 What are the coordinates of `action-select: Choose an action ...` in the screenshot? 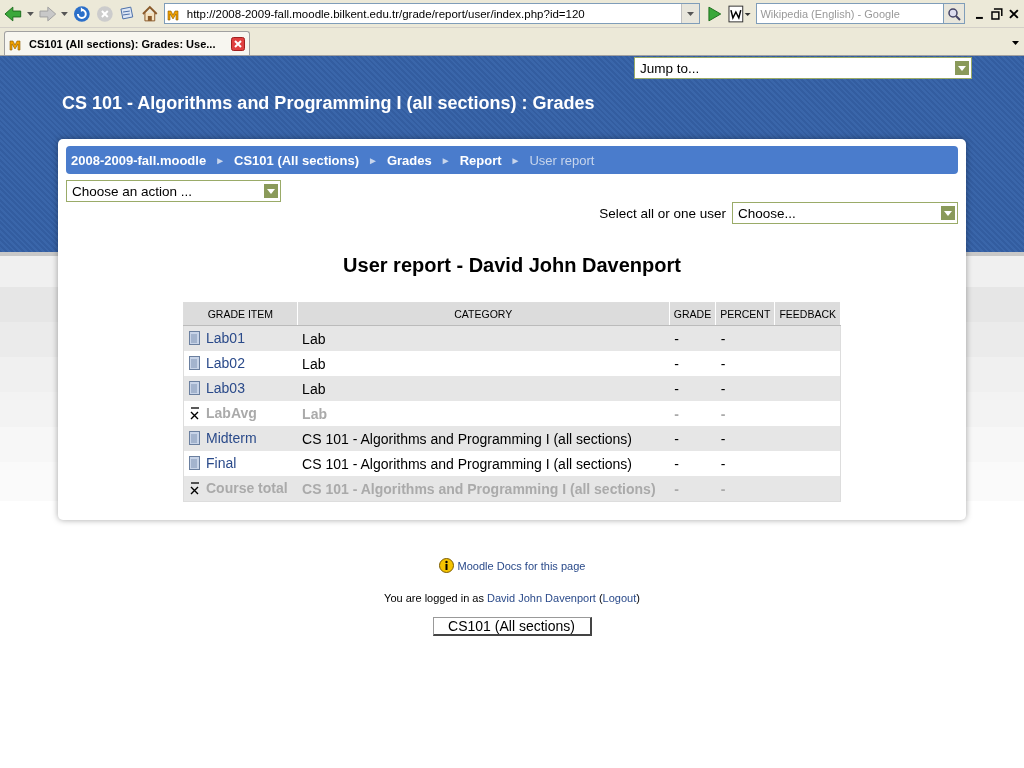 It's located at (173, 191).